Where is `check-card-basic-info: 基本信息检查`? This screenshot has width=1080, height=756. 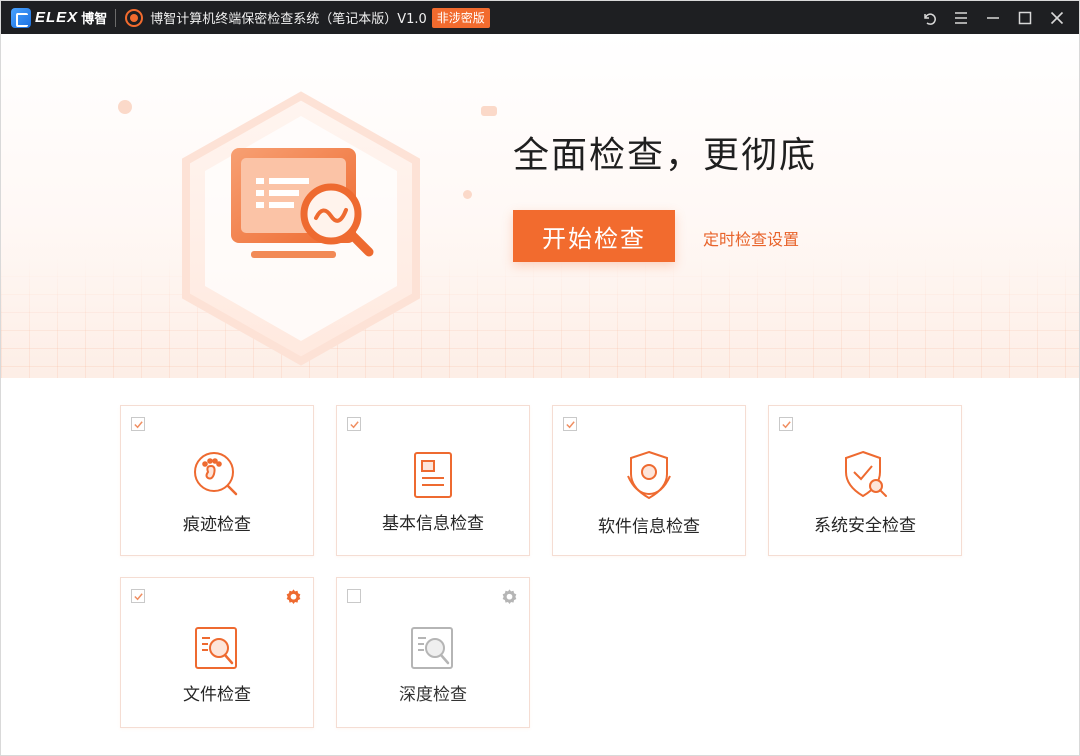
check-card-basic-info: 基本信息检查 is located at coordinates (433, 480).